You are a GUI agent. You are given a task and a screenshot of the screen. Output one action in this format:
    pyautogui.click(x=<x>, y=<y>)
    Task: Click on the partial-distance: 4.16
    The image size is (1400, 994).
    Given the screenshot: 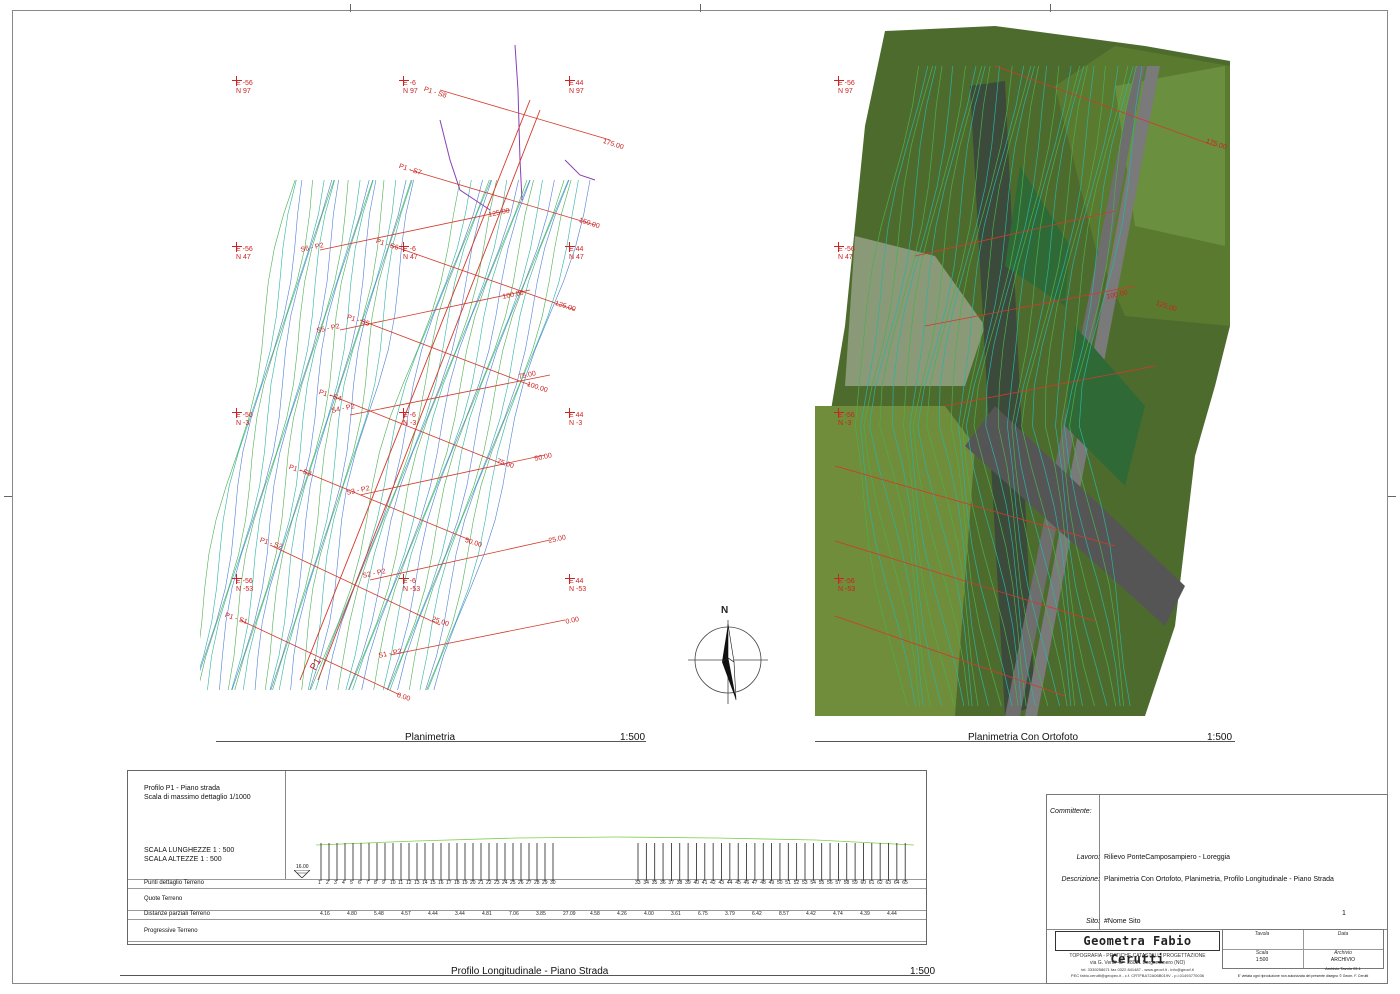 What is the action you would take?
    pyautogui.click(x=325, y=914)
    